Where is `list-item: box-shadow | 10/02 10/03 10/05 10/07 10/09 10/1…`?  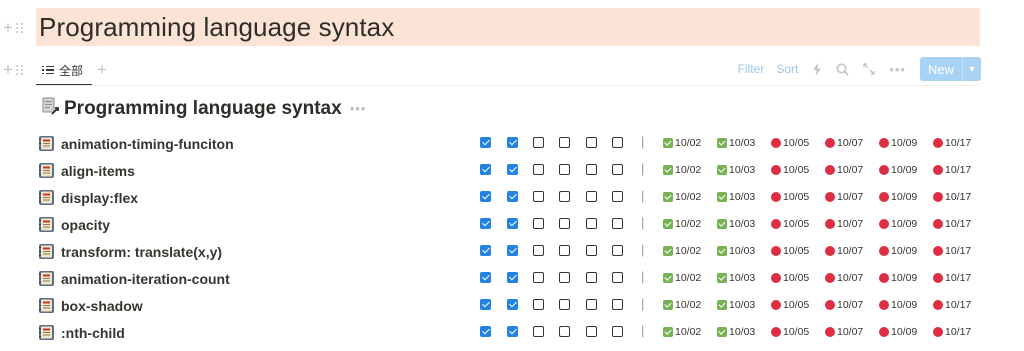
list-item: box-shadow | 10/02 10/03 10/05 10/07 10/09 10/1… is located at coordinates (511, 305).